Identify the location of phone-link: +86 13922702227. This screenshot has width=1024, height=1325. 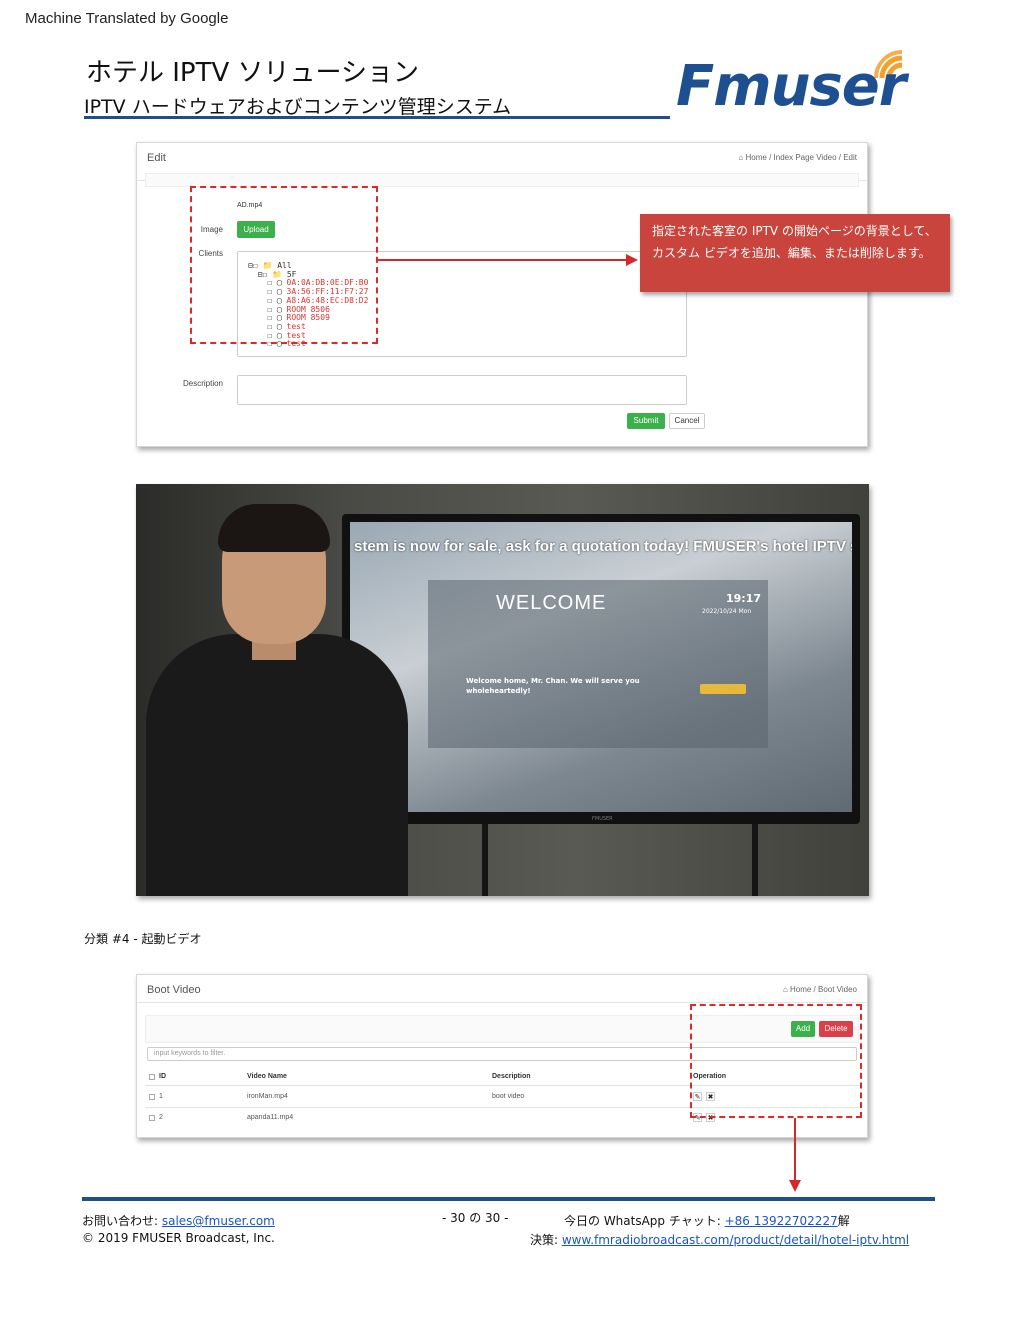
(781, 1221).